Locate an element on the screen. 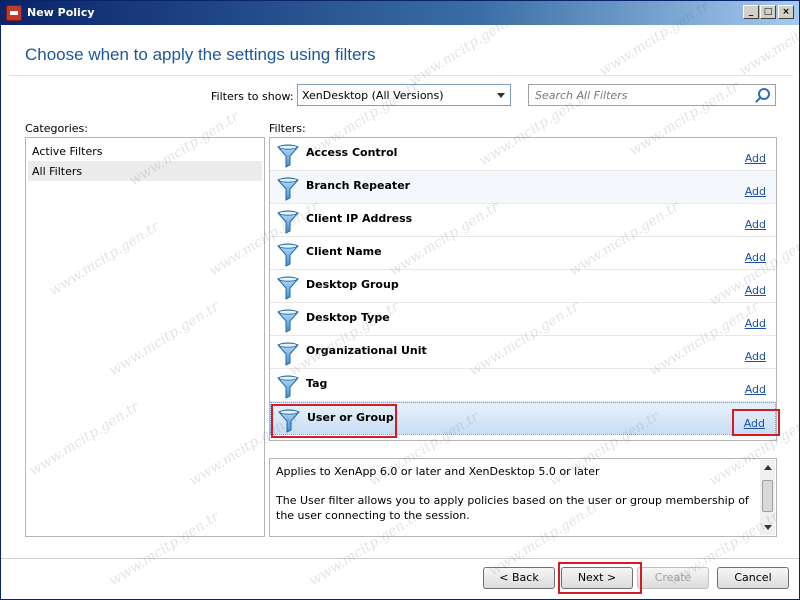 The image size is (800, 600). filters-label: Filters: is located at coordinates (287, 128).